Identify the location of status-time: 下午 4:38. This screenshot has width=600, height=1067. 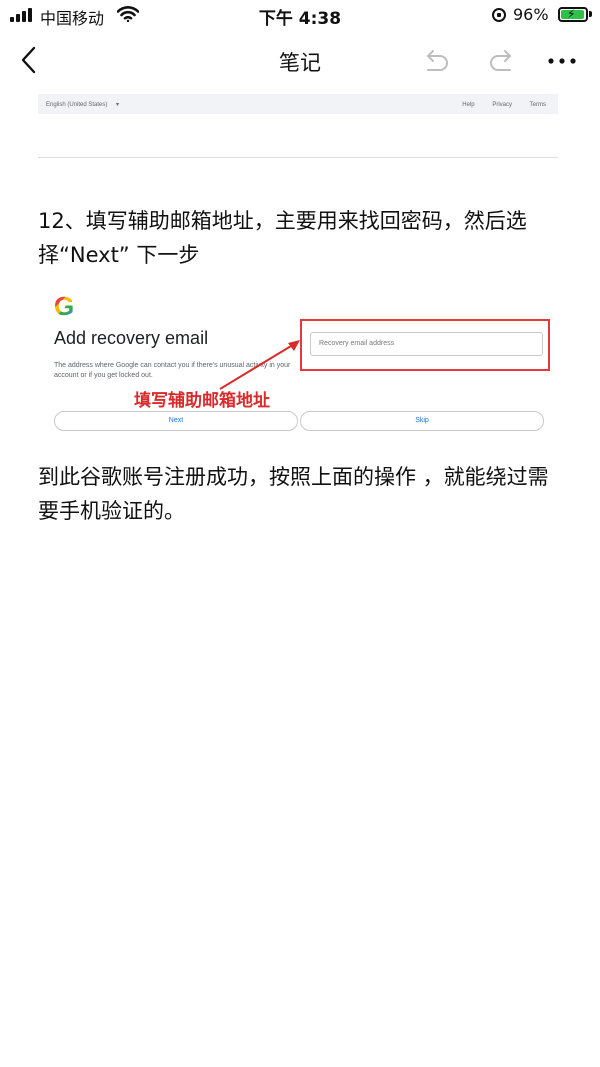
(300, 19).